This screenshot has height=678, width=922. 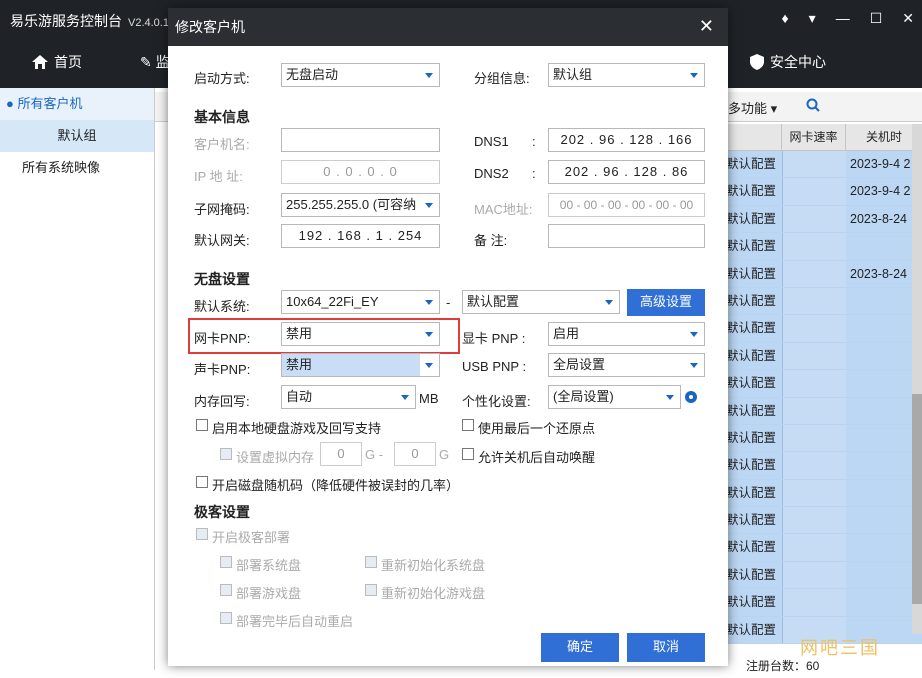 I want to click on usb-pnp-select: 全局设置, so click(x=626, y=365).